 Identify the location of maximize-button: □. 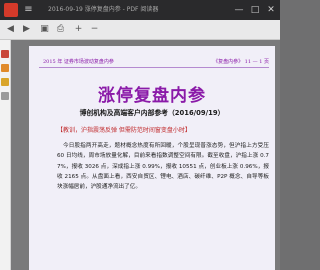
(255, 10).